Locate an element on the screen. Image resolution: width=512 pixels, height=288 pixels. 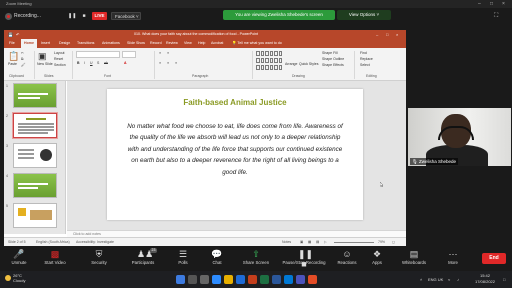
search-icon is located at coordinates (192, 279).